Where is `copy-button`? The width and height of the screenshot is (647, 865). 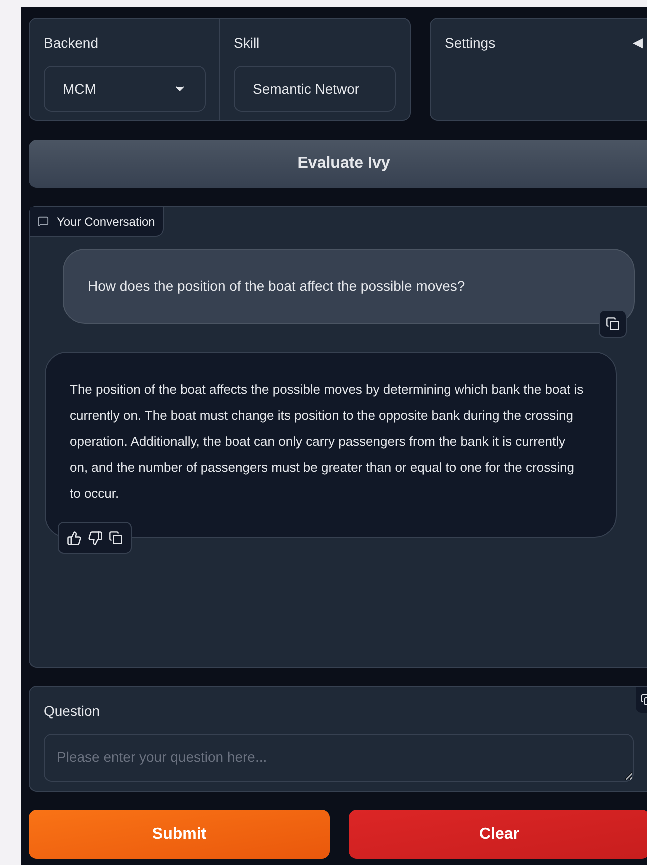 copy-button is located at coordinates (613, 324).